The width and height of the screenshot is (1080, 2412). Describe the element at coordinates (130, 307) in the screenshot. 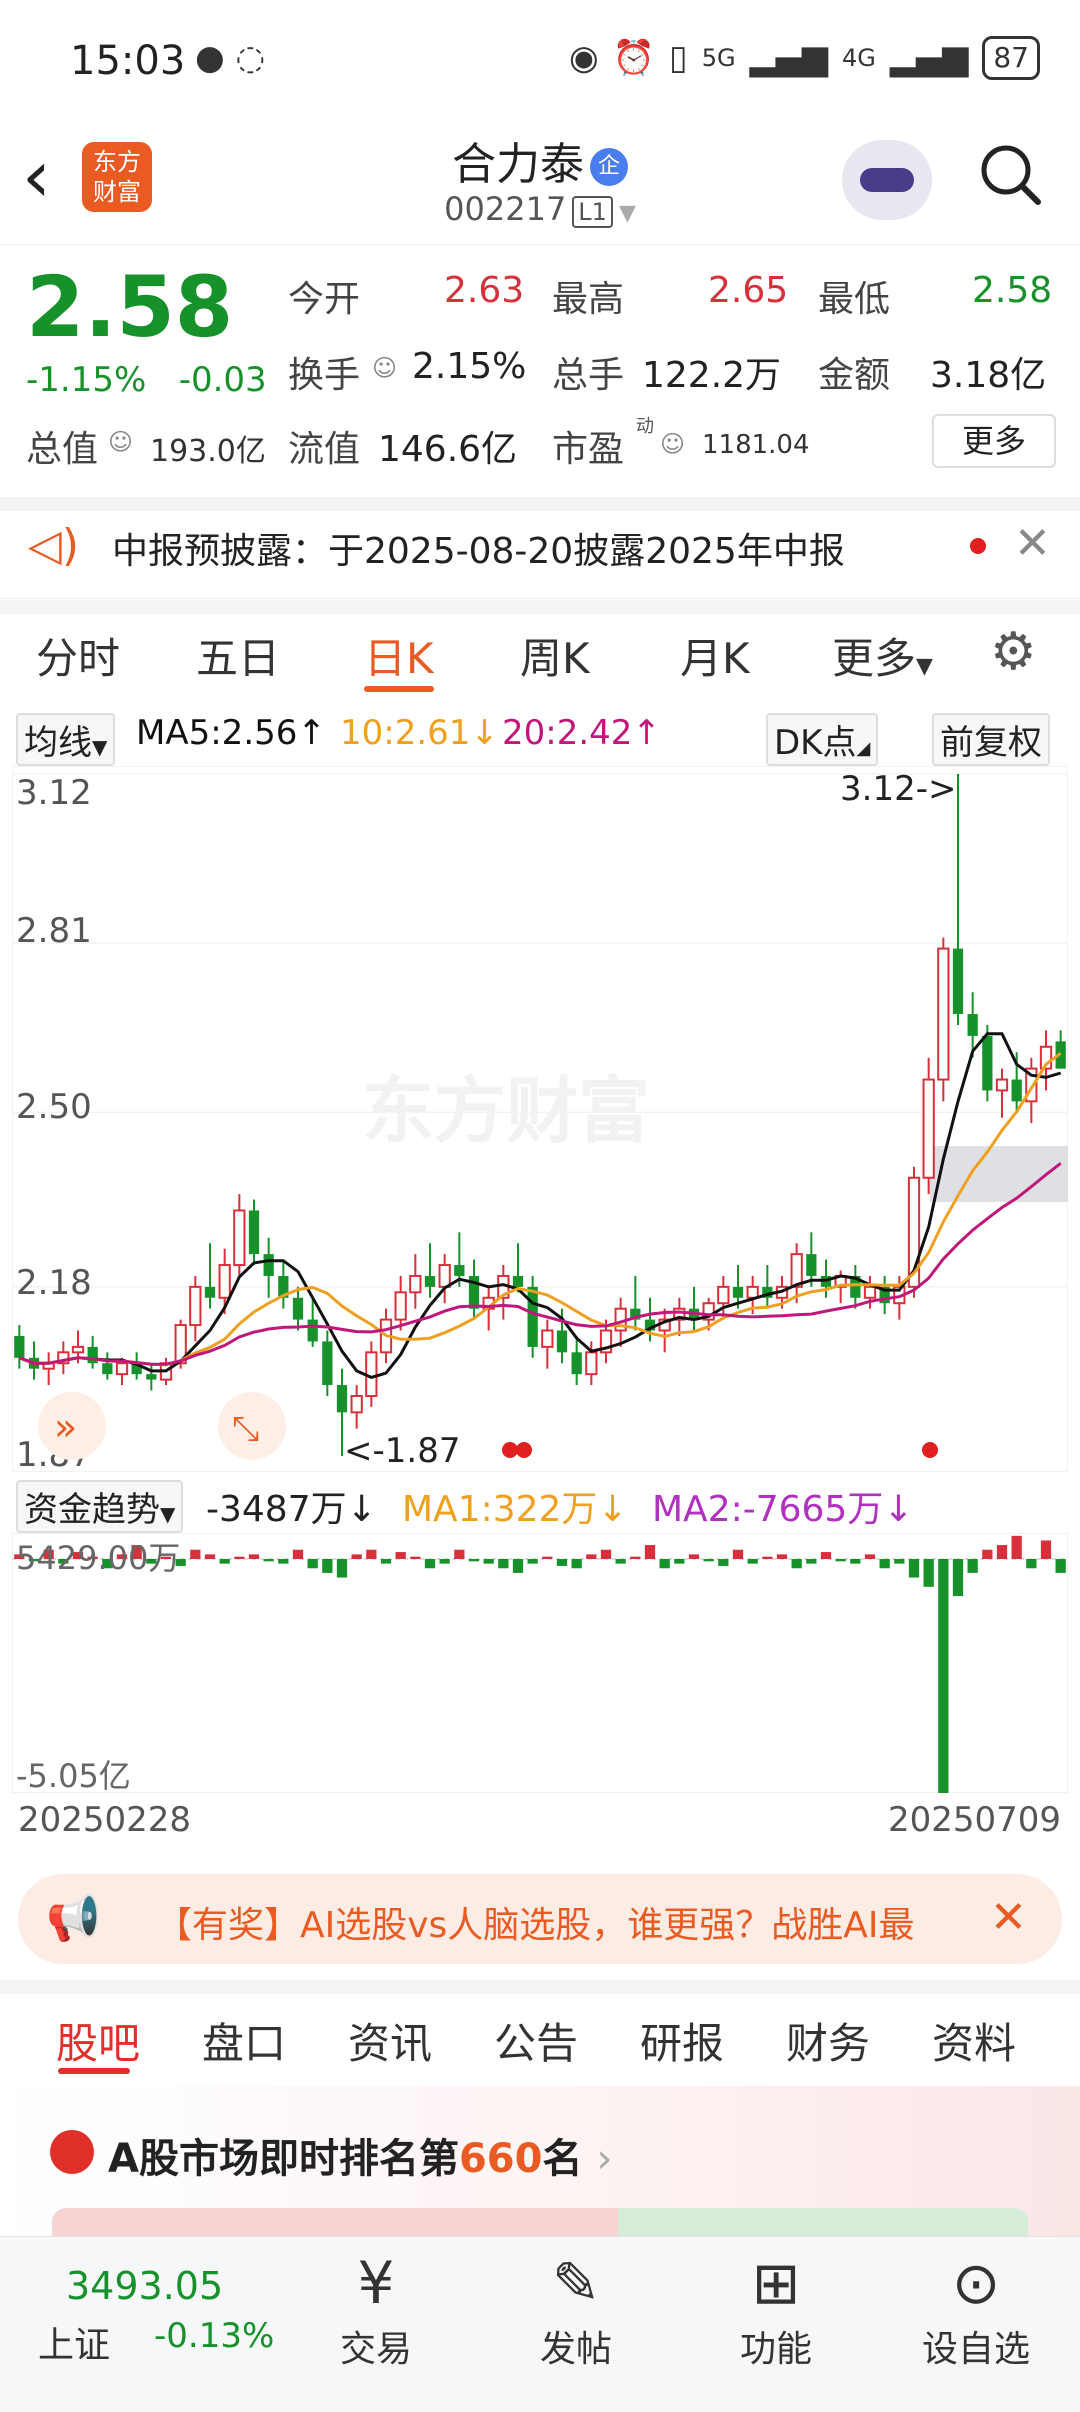

I see `last-price: 2.58` at that location.